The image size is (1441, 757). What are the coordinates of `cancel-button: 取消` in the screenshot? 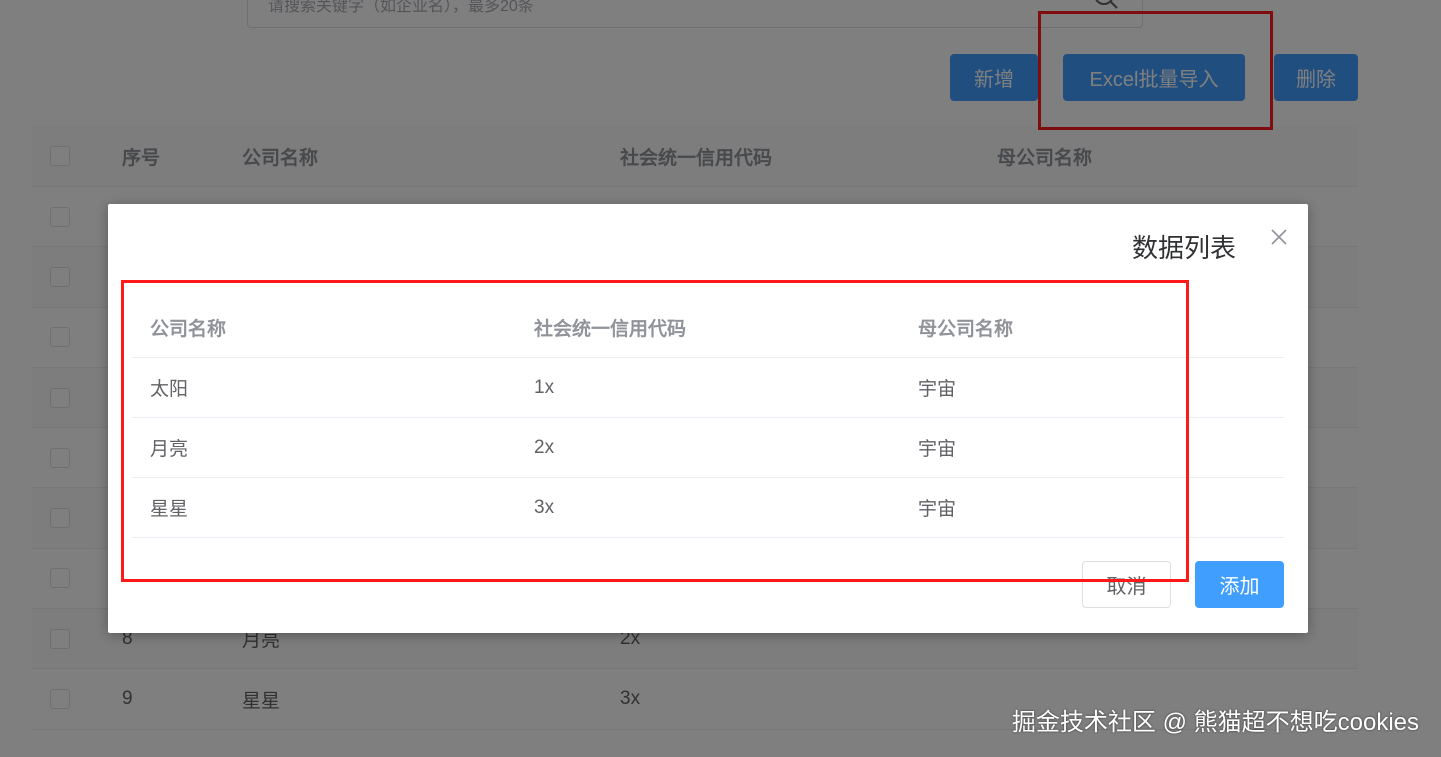 It's located at (1126, 584).